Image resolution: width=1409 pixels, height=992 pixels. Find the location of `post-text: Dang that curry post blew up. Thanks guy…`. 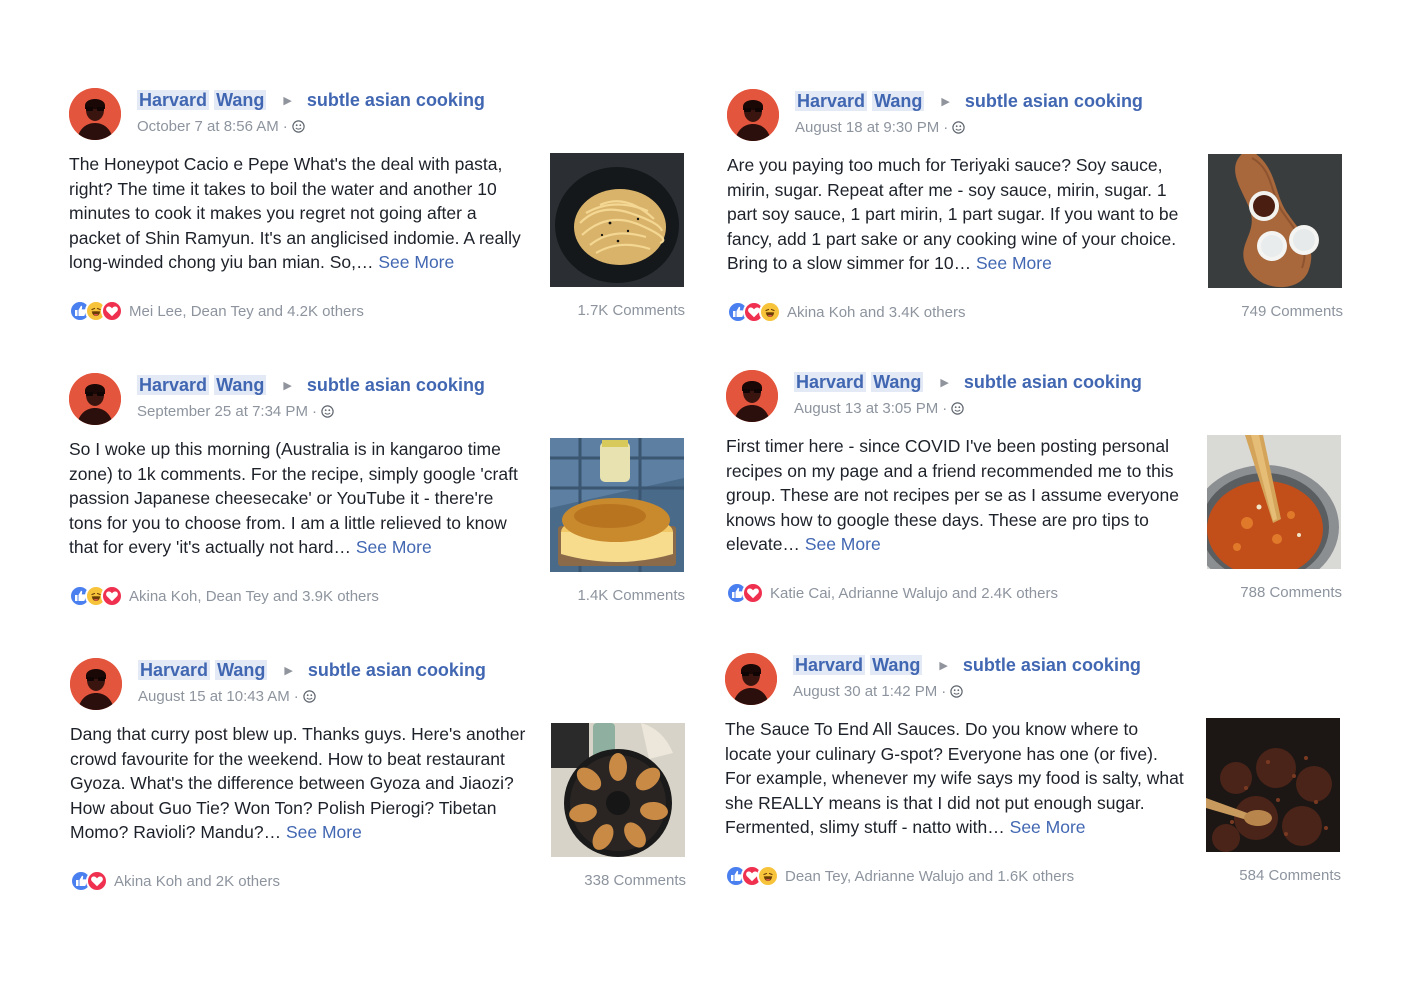

post-text: Dang that curry post blew up. Thanks guy… is located at coordinates (301, 783).